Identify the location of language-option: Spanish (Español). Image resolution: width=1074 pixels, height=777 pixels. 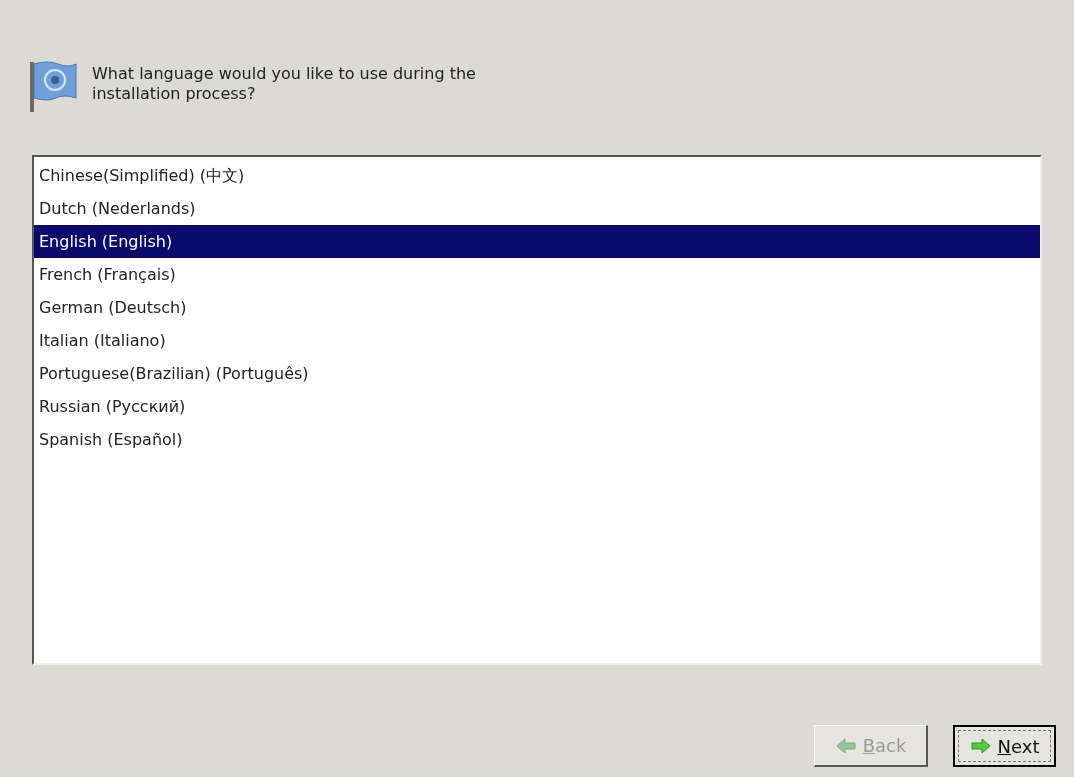
(537, 439).